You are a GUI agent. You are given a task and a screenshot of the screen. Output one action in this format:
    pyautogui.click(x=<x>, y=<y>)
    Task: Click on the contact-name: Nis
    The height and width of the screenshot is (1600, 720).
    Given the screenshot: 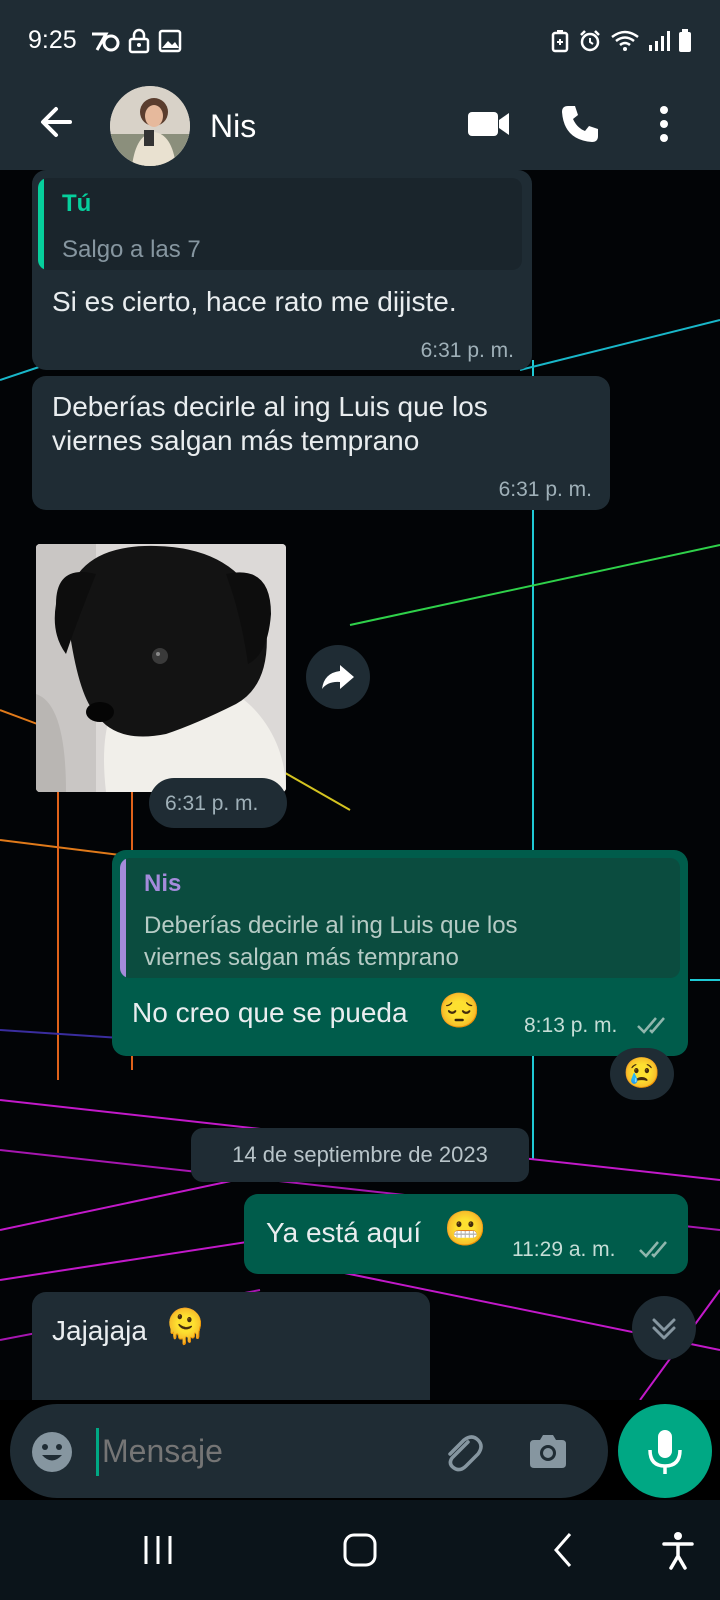 What is the action you would take?
    pyautogui.click(x=233, y=126)
    